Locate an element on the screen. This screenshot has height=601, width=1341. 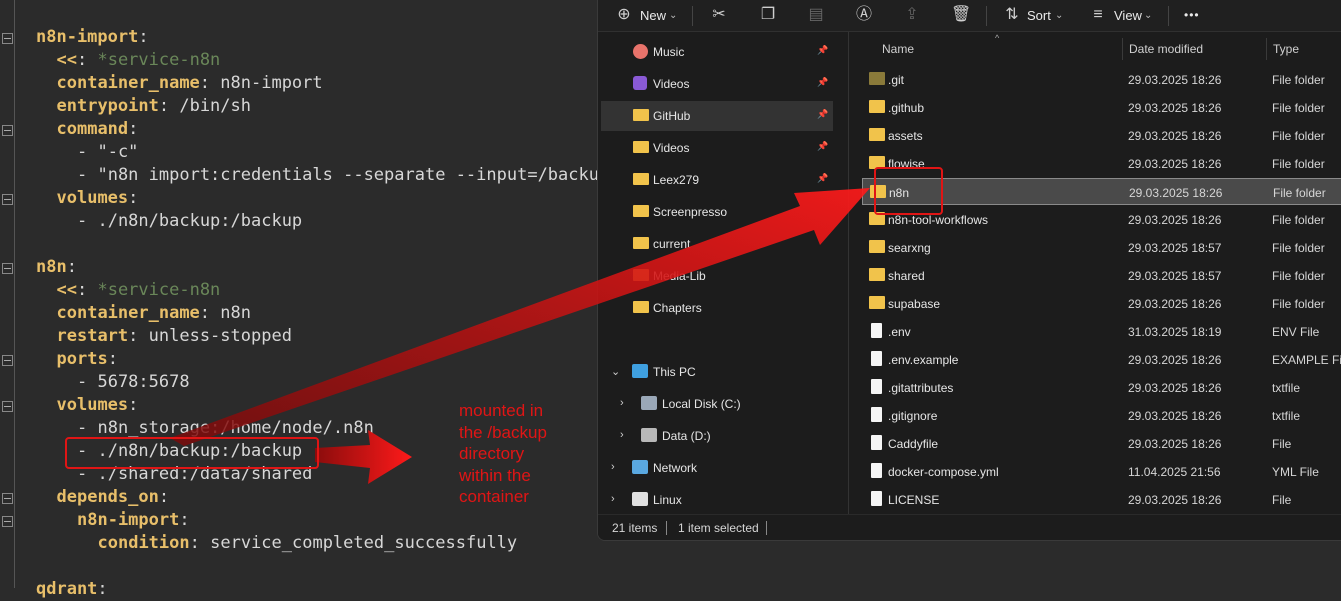
nav-item-chapters: Chapters is located at coordinates (717, 308).